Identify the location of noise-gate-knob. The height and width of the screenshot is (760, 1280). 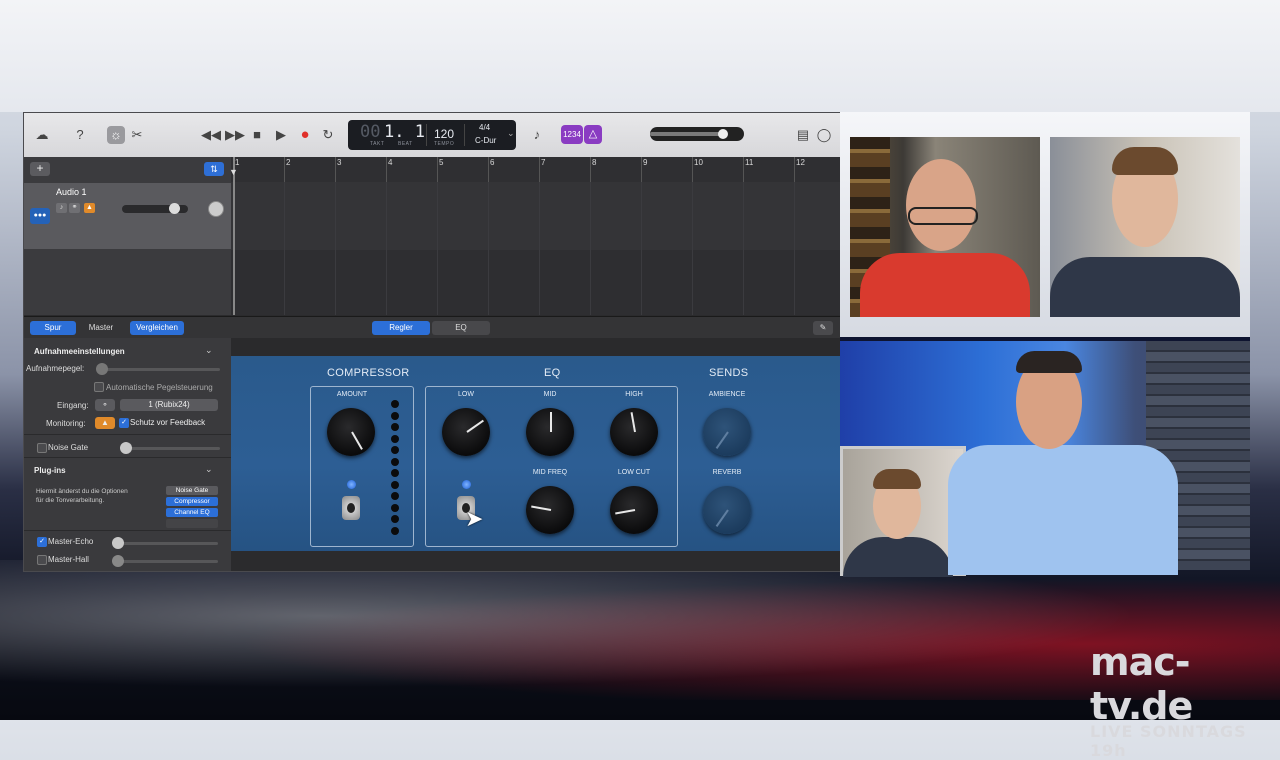
(126, 448).